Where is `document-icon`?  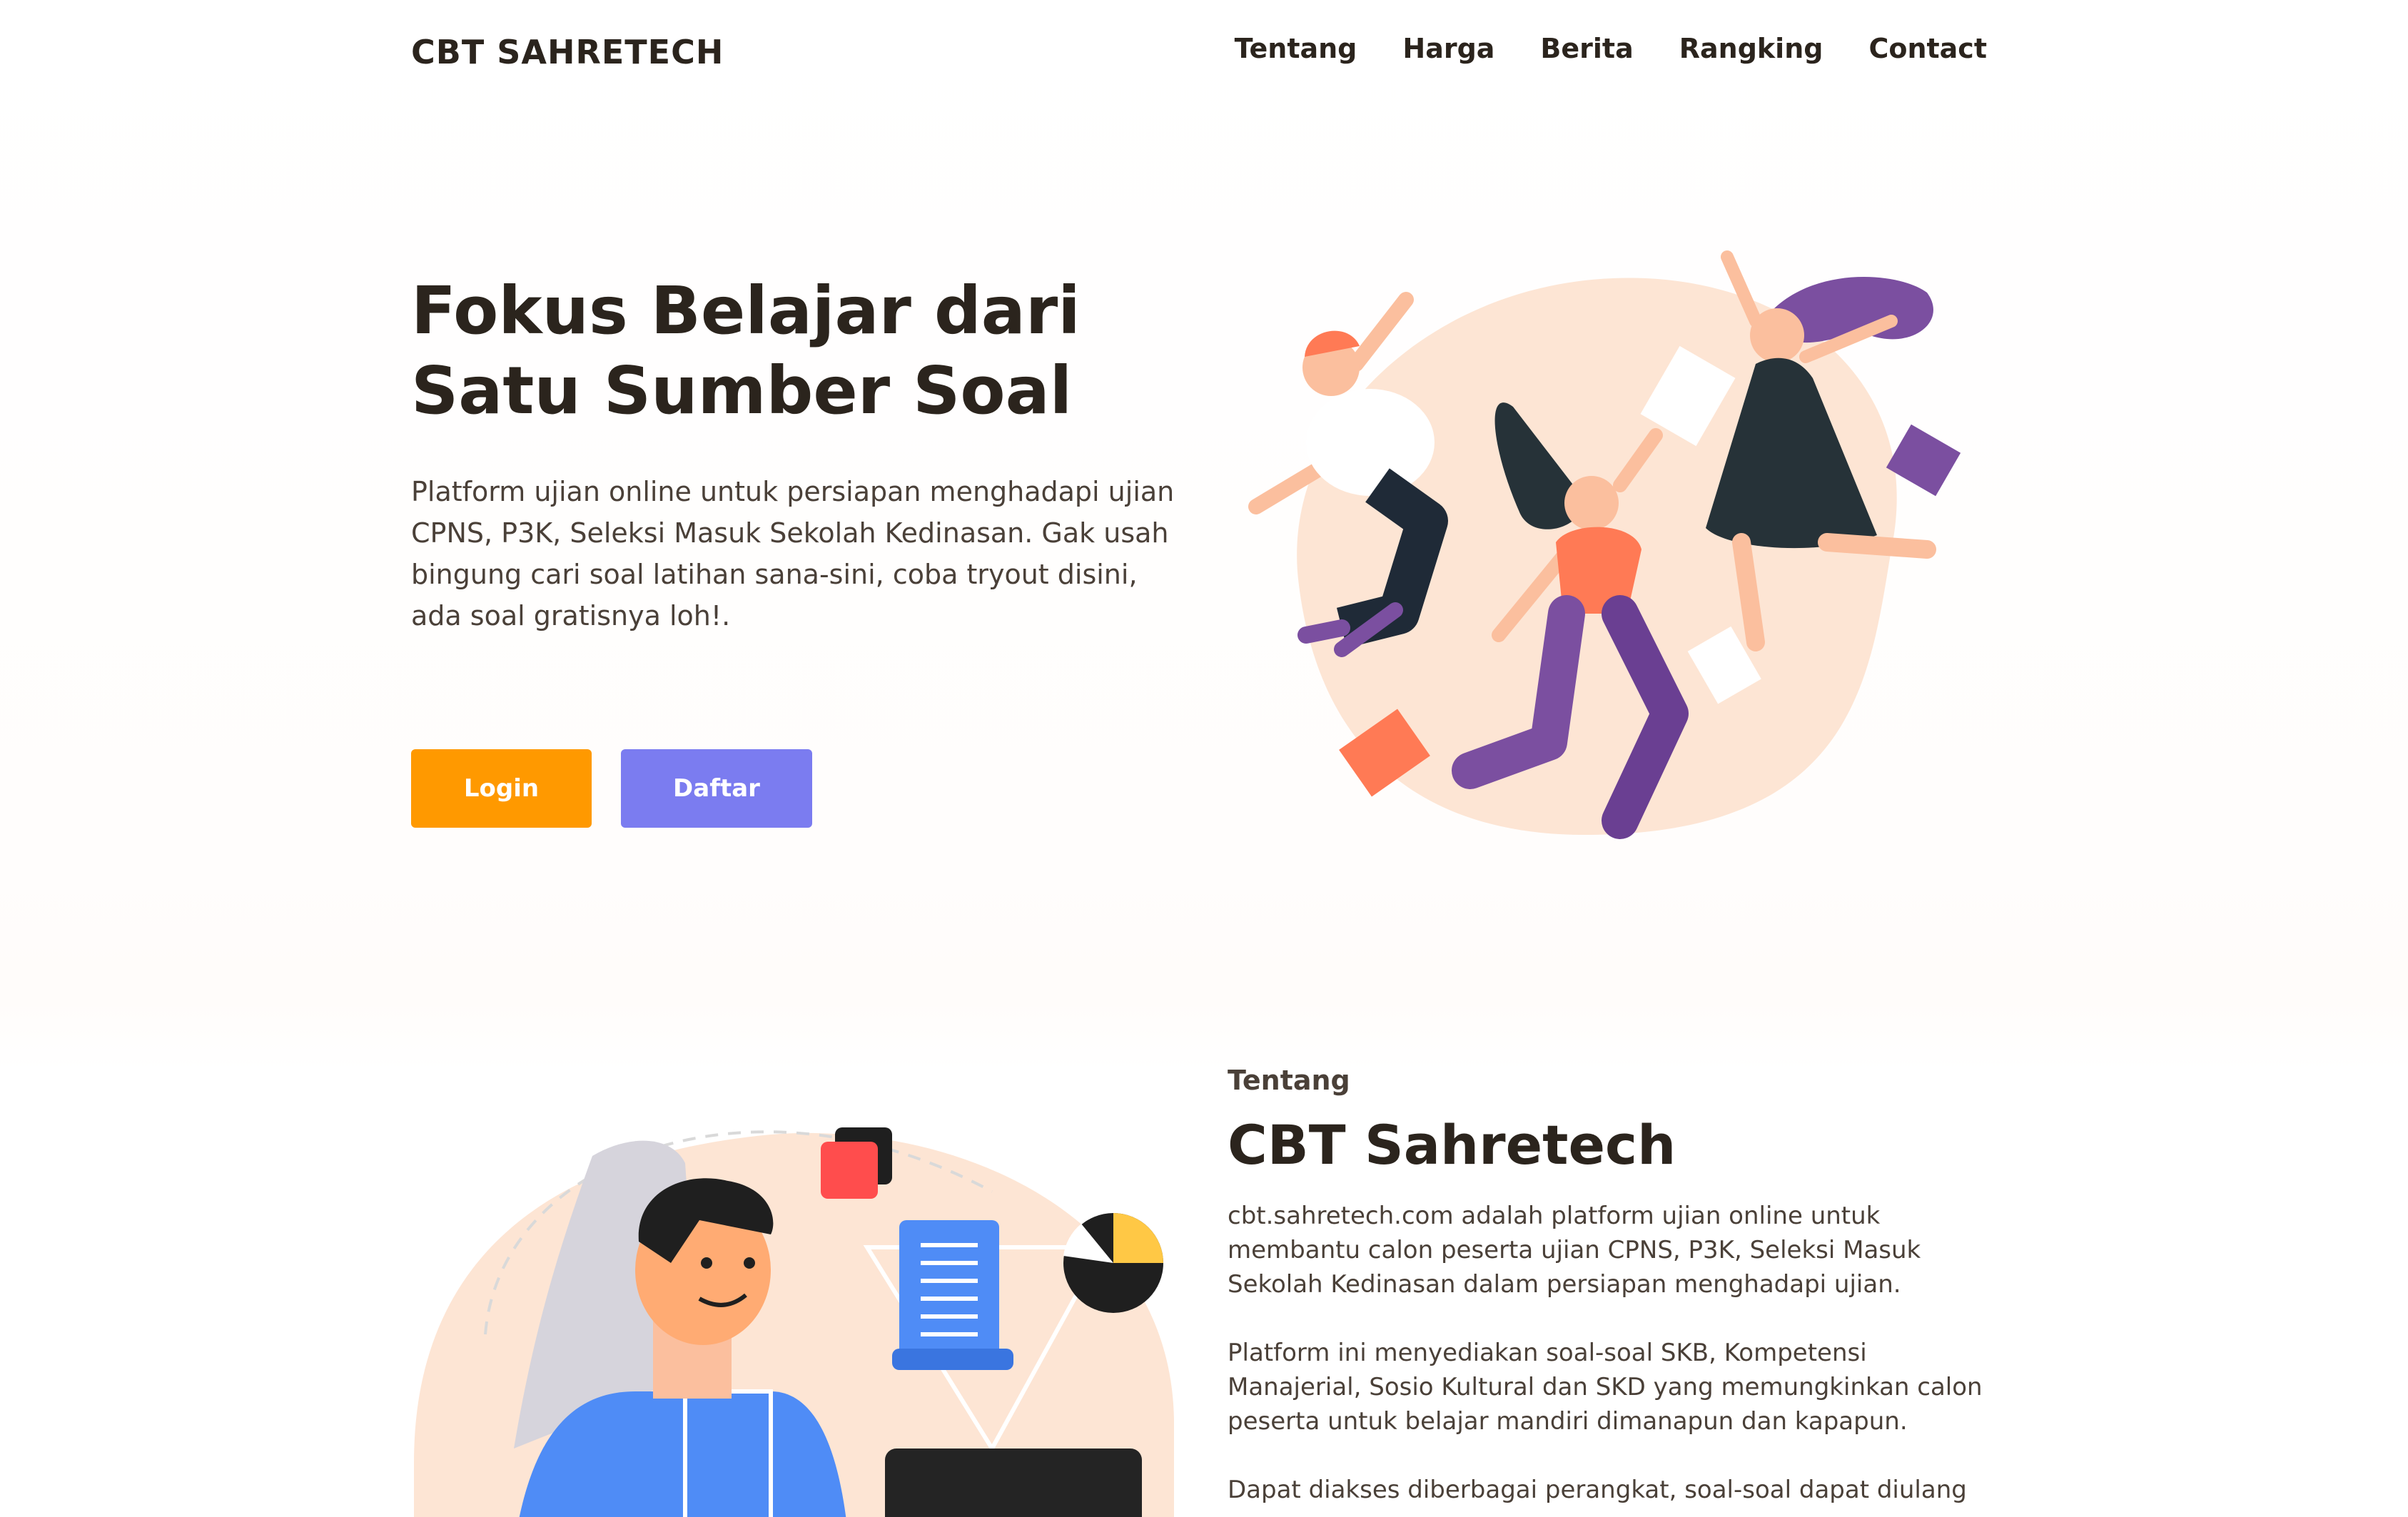
document-icon is located at coordinates (952, 1295).